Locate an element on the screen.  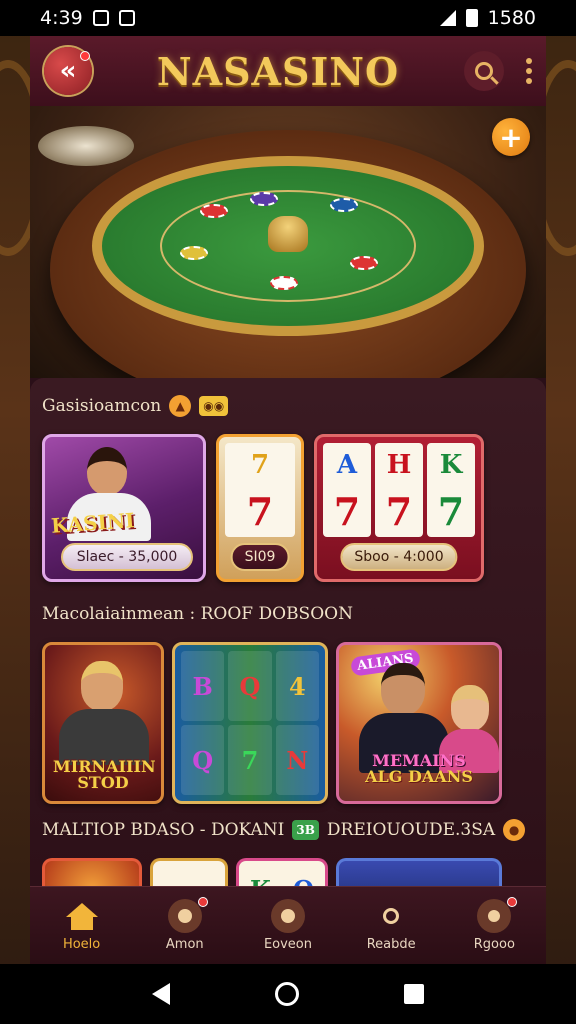
signal-icon is located at coordinates (447, 18).